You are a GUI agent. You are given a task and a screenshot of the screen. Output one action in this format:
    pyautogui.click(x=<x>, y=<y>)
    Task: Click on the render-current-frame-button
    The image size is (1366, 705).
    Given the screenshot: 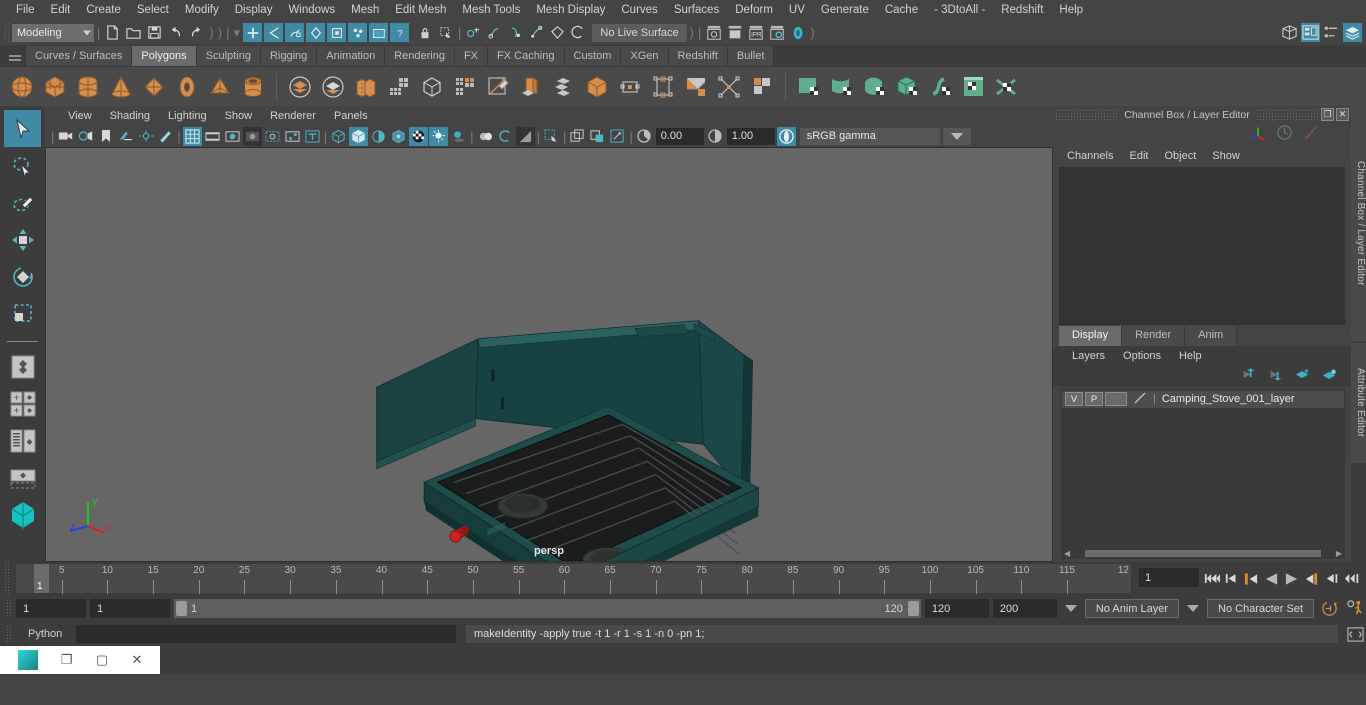 What is the action you would take?
    pyautogui.click(x=713, y=32)
    